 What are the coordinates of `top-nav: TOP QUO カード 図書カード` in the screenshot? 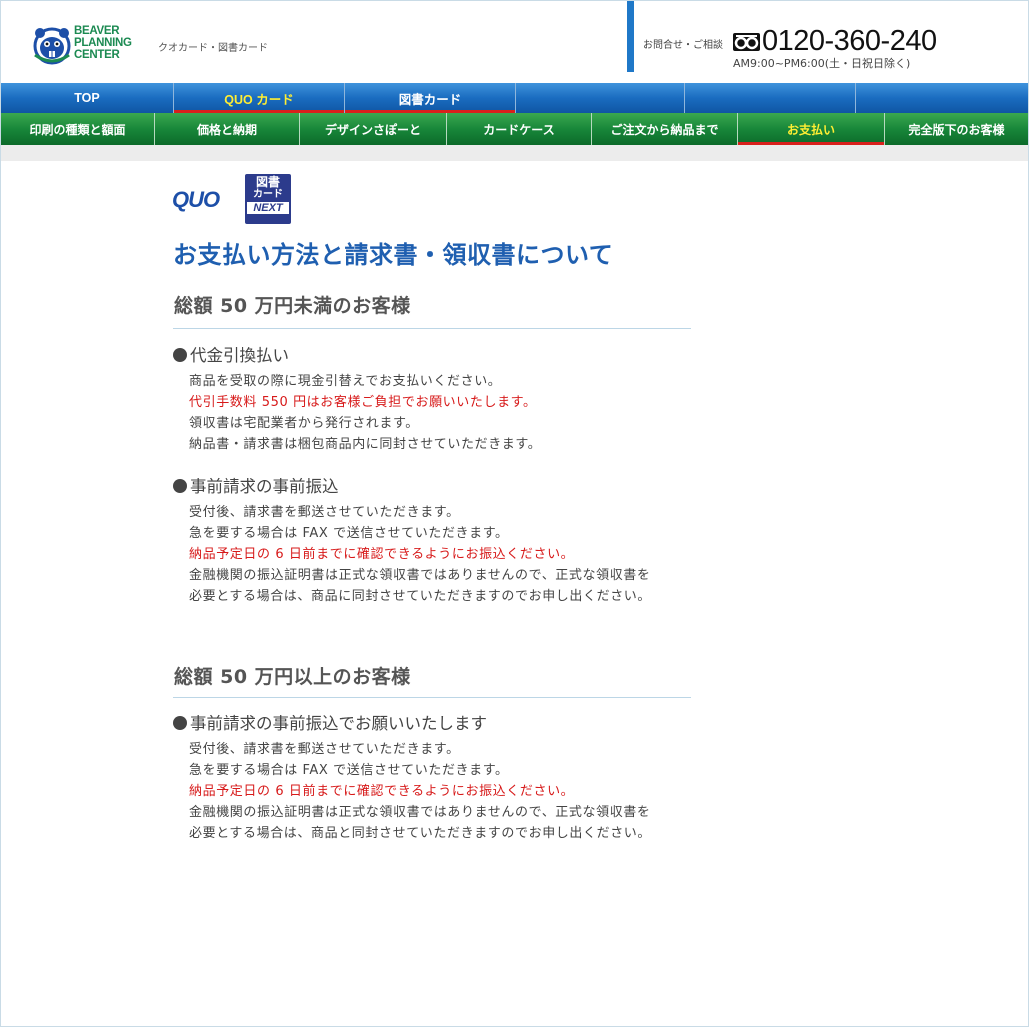 It's located at (514, 98).